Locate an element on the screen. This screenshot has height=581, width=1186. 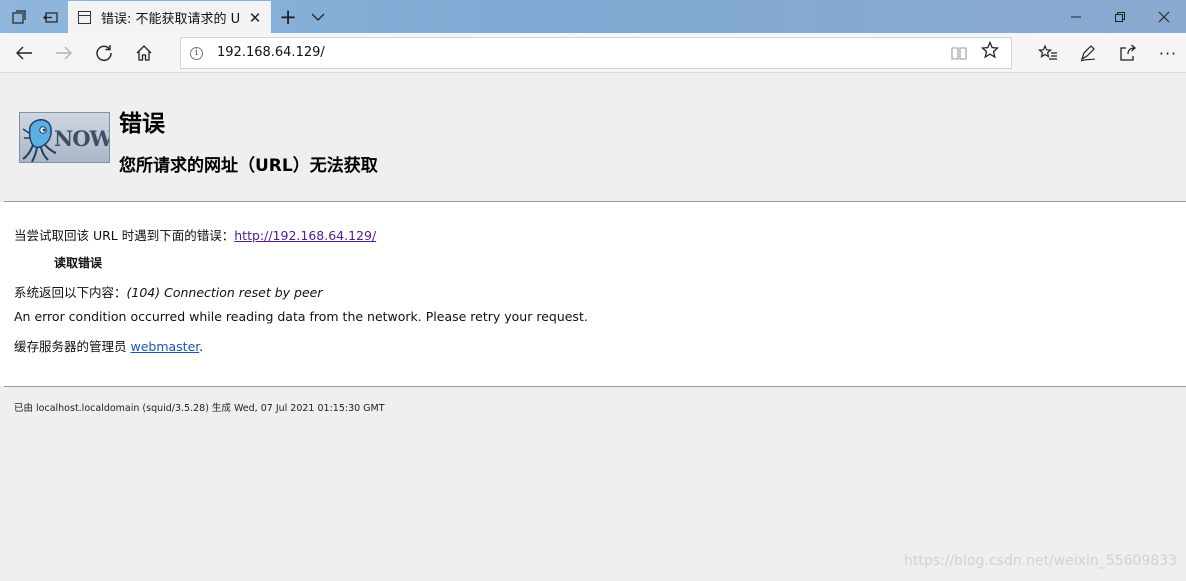
attempt-prefix: 当尝试取回该 URL 时遇到下面的错误： is located at coordinates (124, 235).